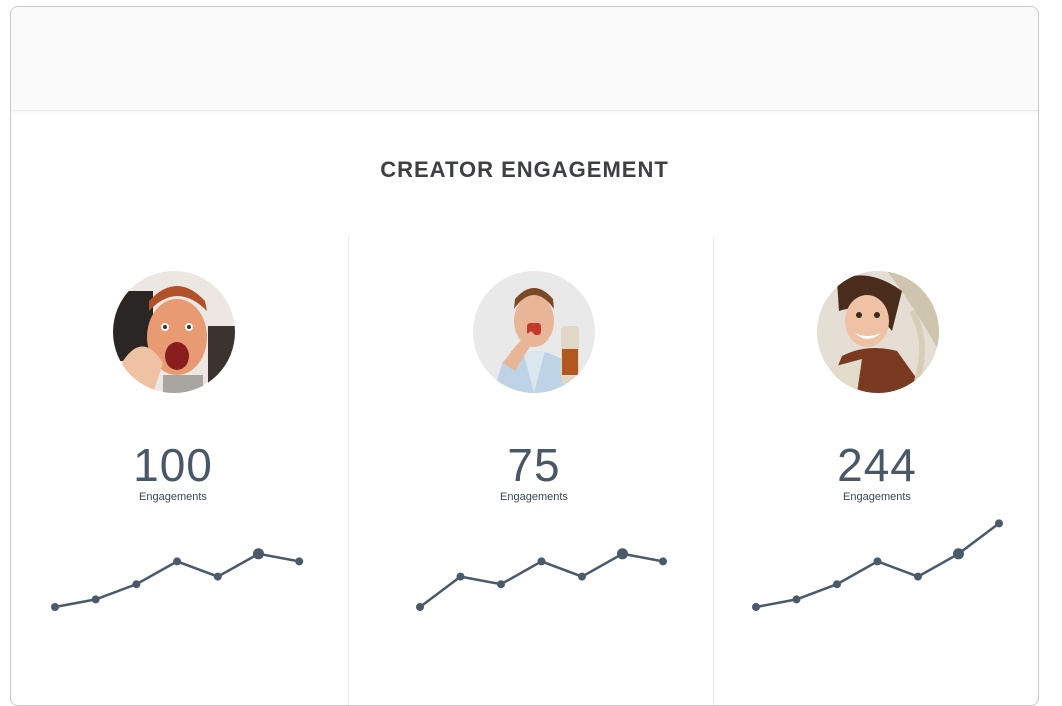  I want to click on excited-man-thumbs-up-photo, so click(174, 332).